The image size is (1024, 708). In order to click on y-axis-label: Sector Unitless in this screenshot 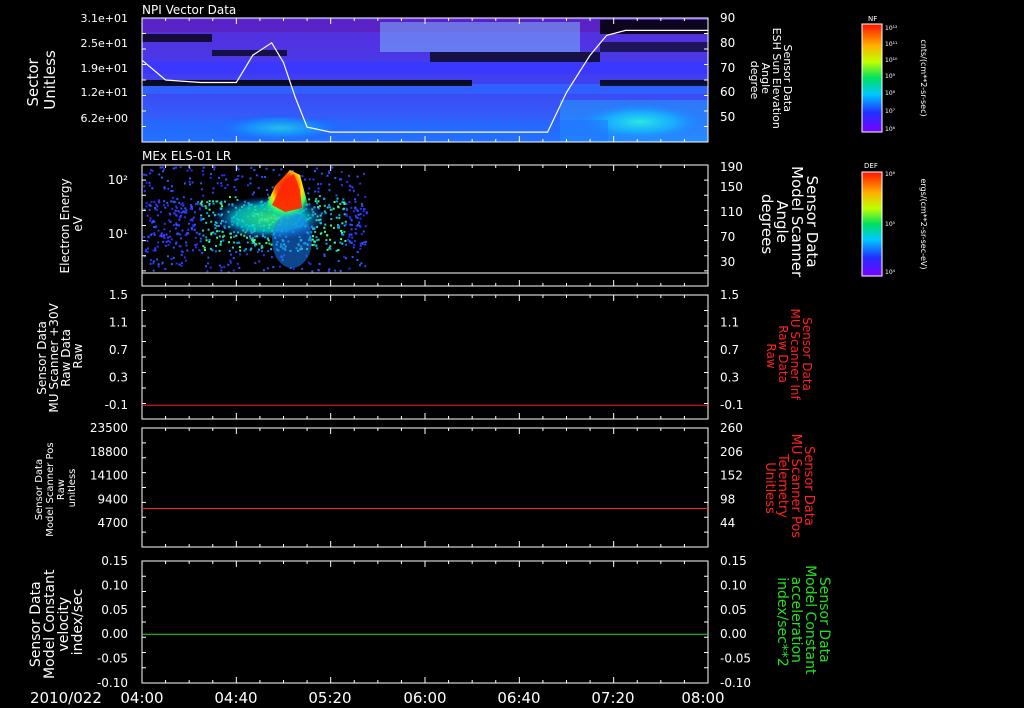, I will do `click(41, 80)`.